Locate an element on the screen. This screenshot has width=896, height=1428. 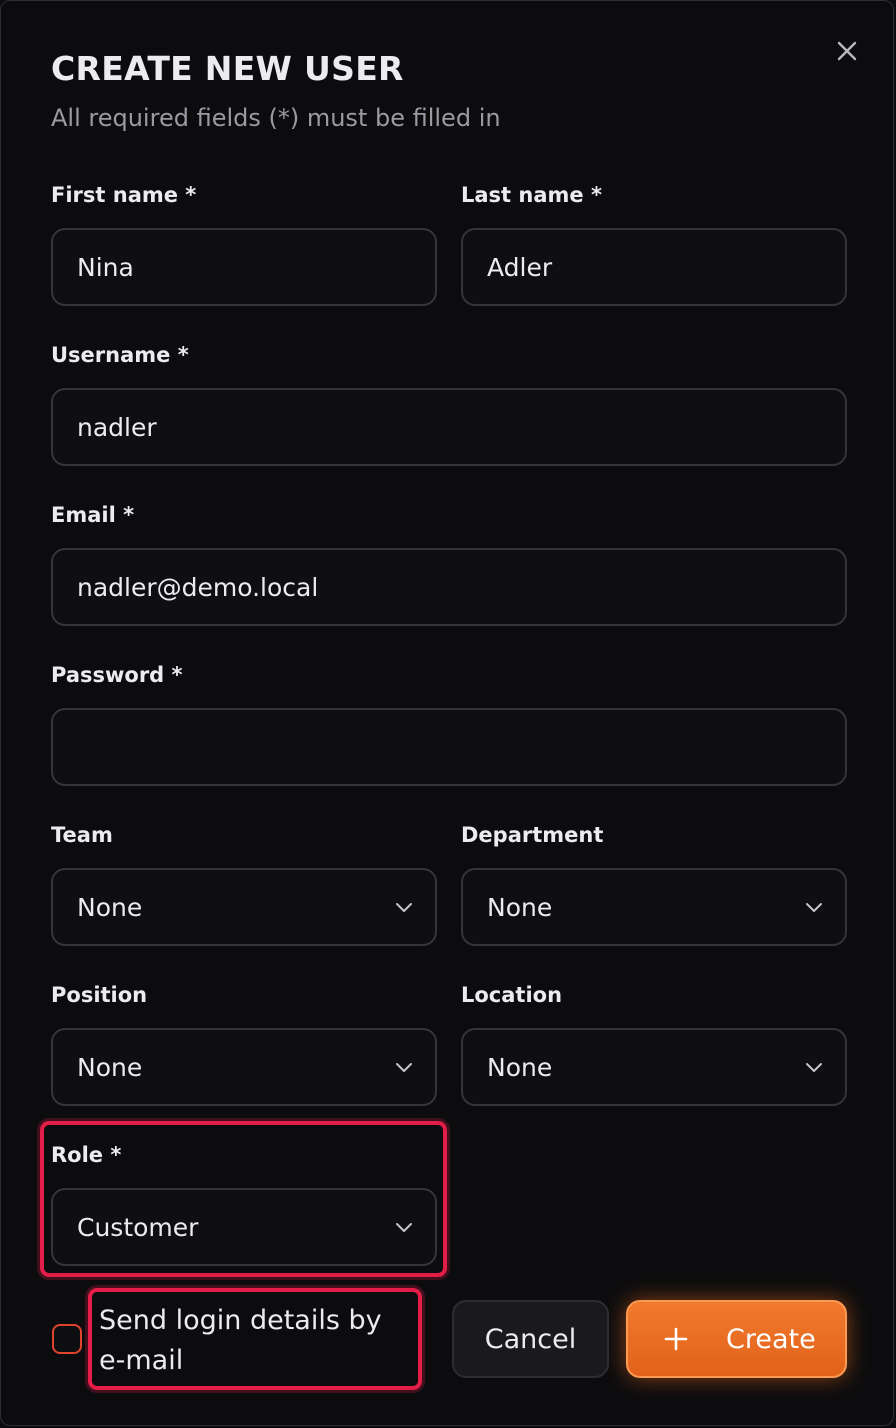
username-value: nadler is located at coordinates (117, 427).